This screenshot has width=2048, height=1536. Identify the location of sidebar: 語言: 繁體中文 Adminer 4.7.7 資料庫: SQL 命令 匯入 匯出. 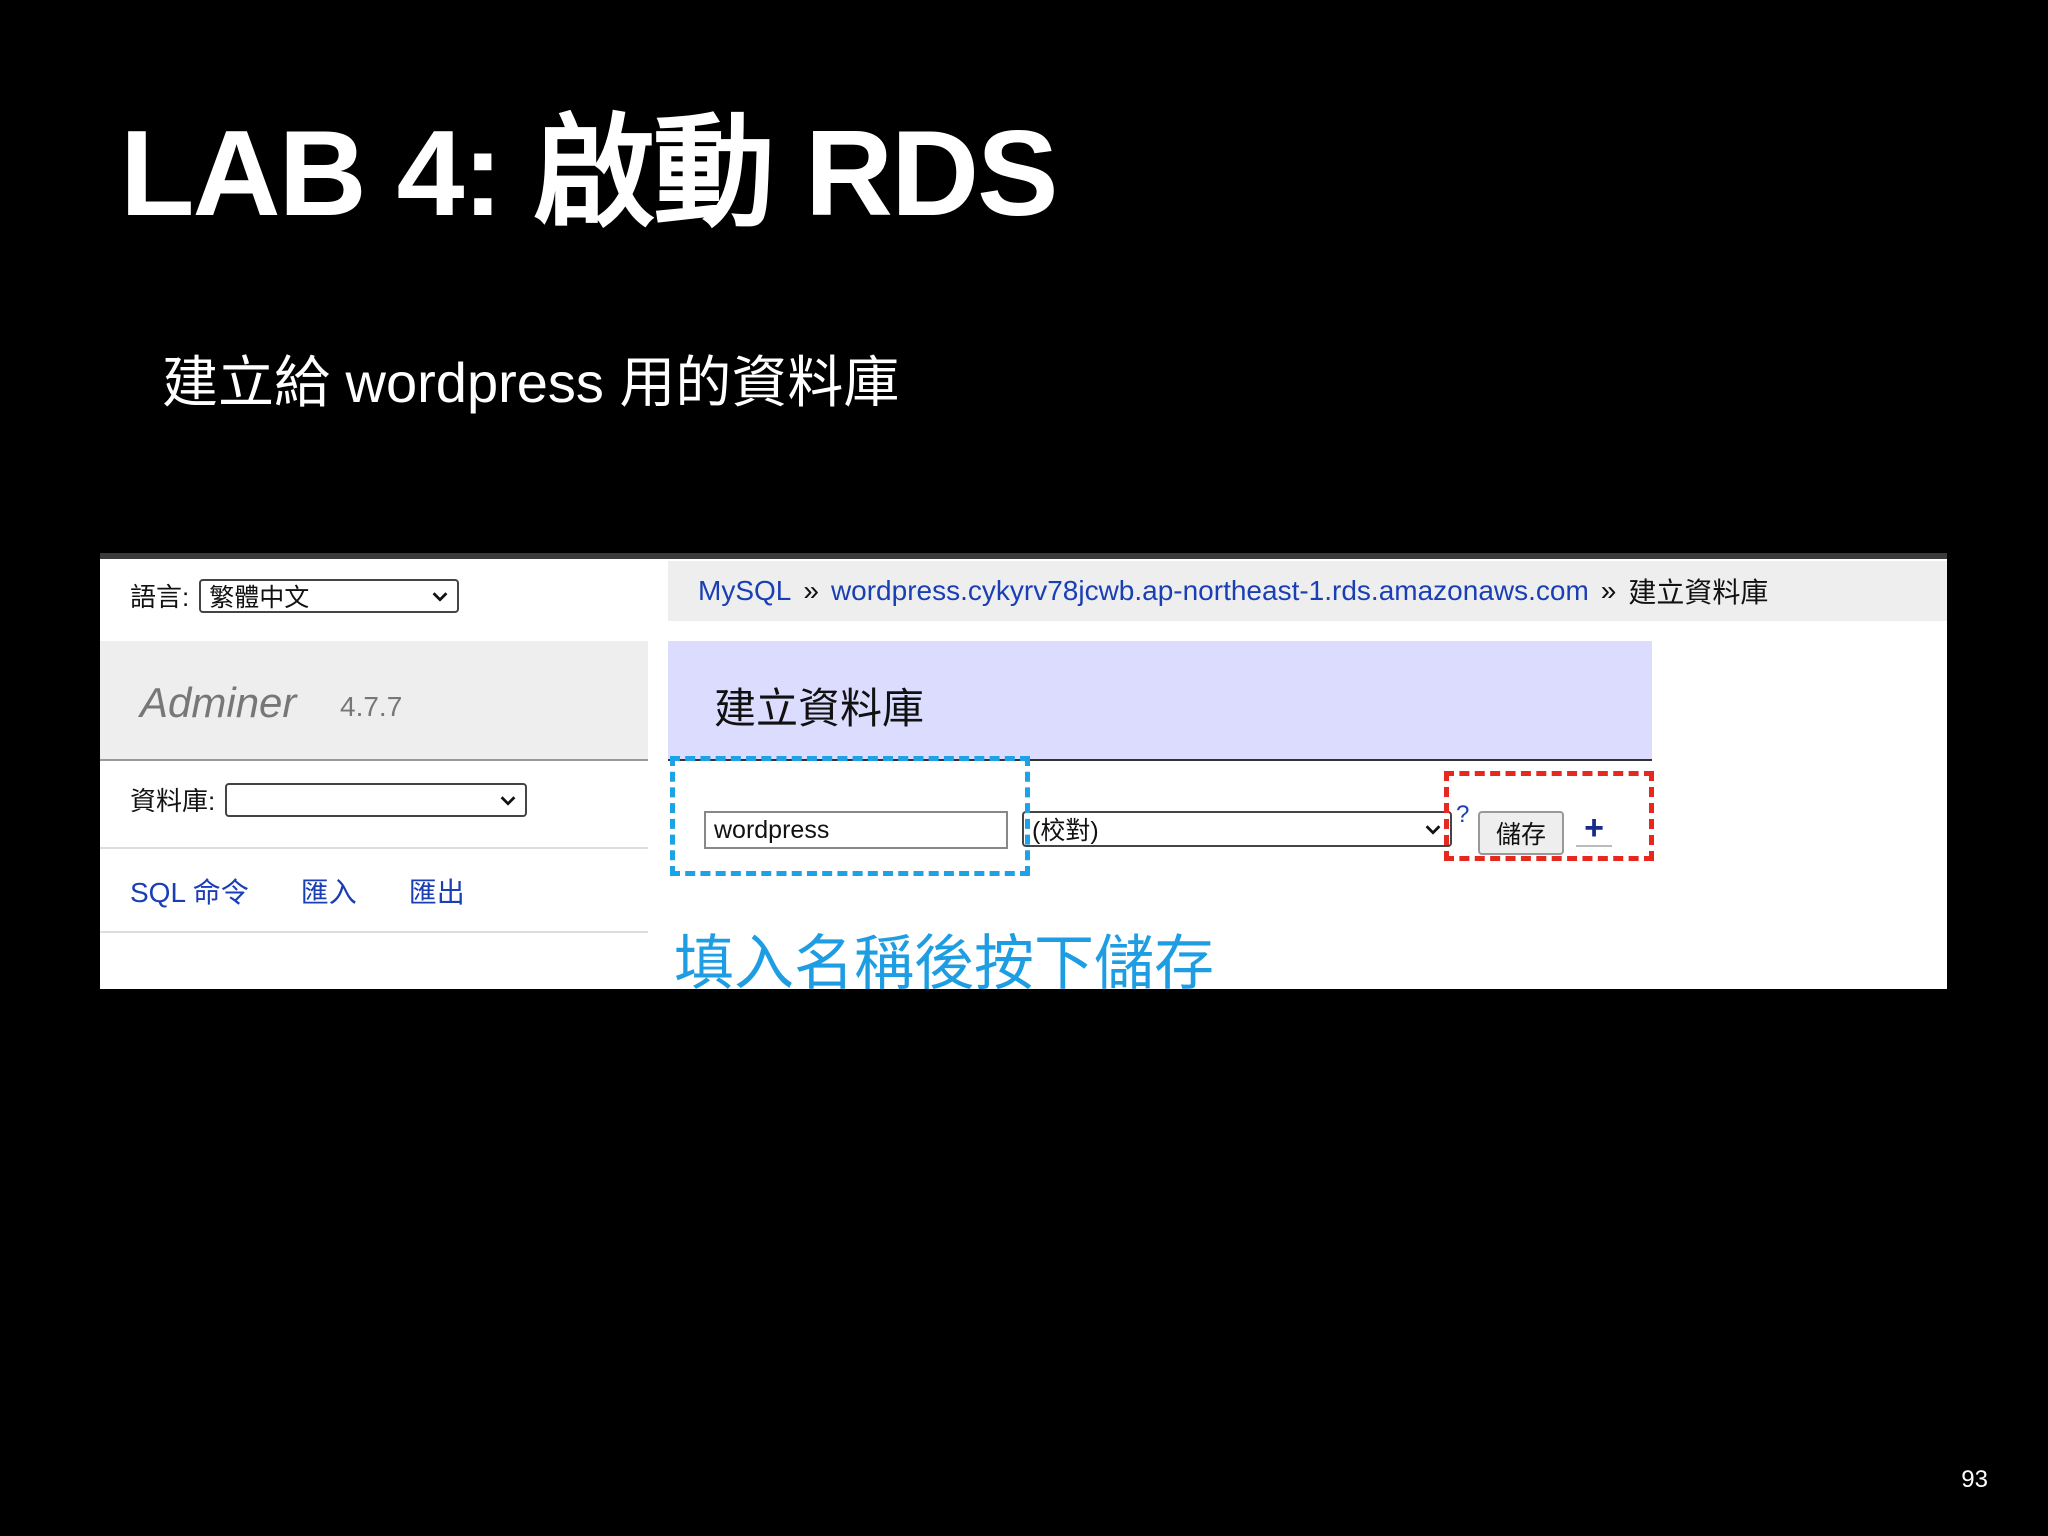
(375, 774).